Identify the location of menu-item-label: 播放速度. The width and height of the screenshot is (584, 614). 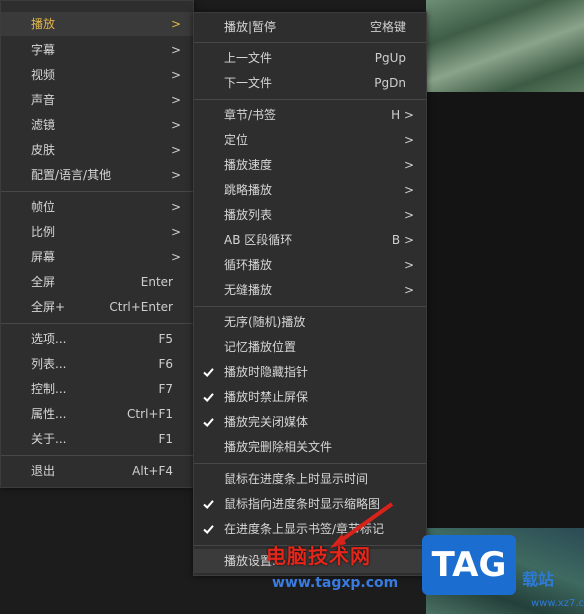
(248, 165).